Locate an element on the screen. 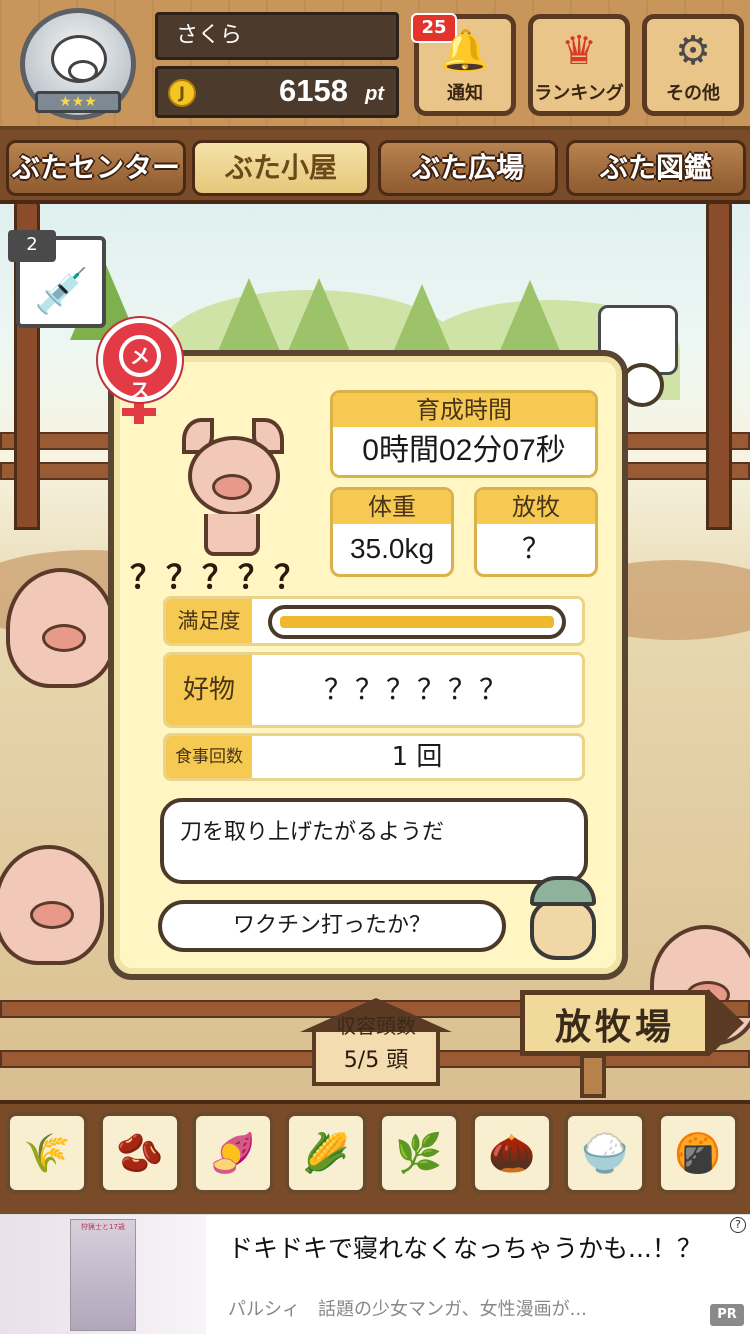  capacity-value: 5/5 頭 is located at coordinates (376, 1060).